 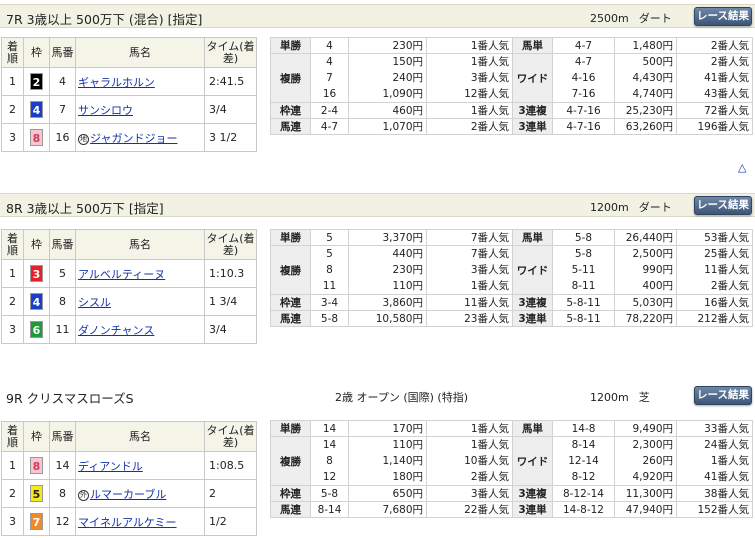 What do you see at coordinates (609, 207) in the screenshot?
I see `race-distance: 1200m` at bounding box center [609, 207].